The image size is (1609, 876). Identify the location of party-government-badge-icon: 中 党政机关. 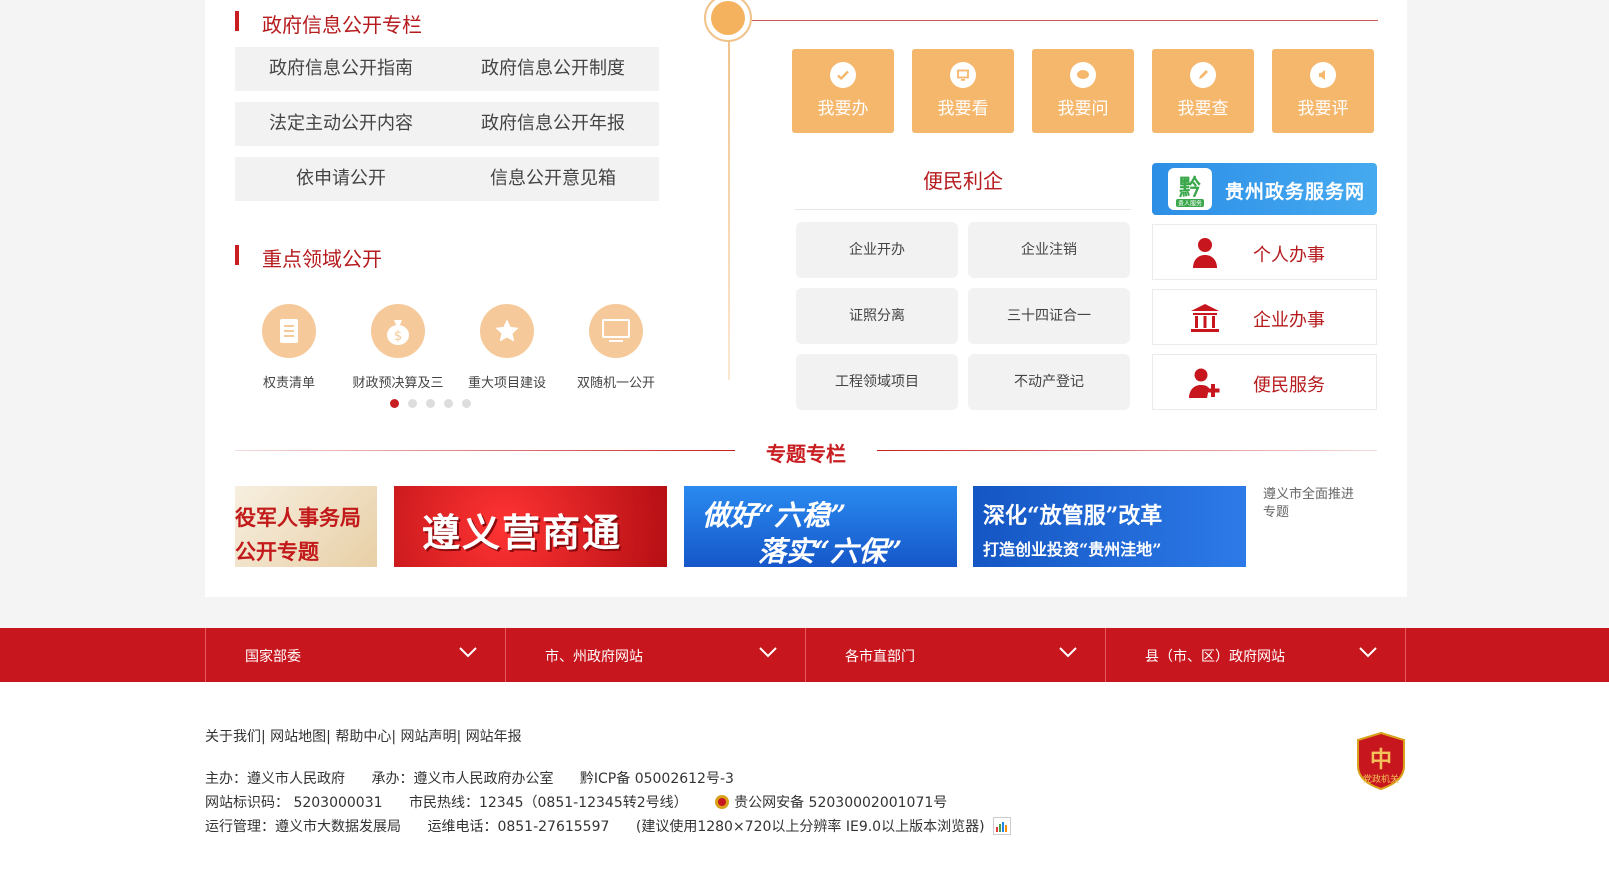
(1381, 761).